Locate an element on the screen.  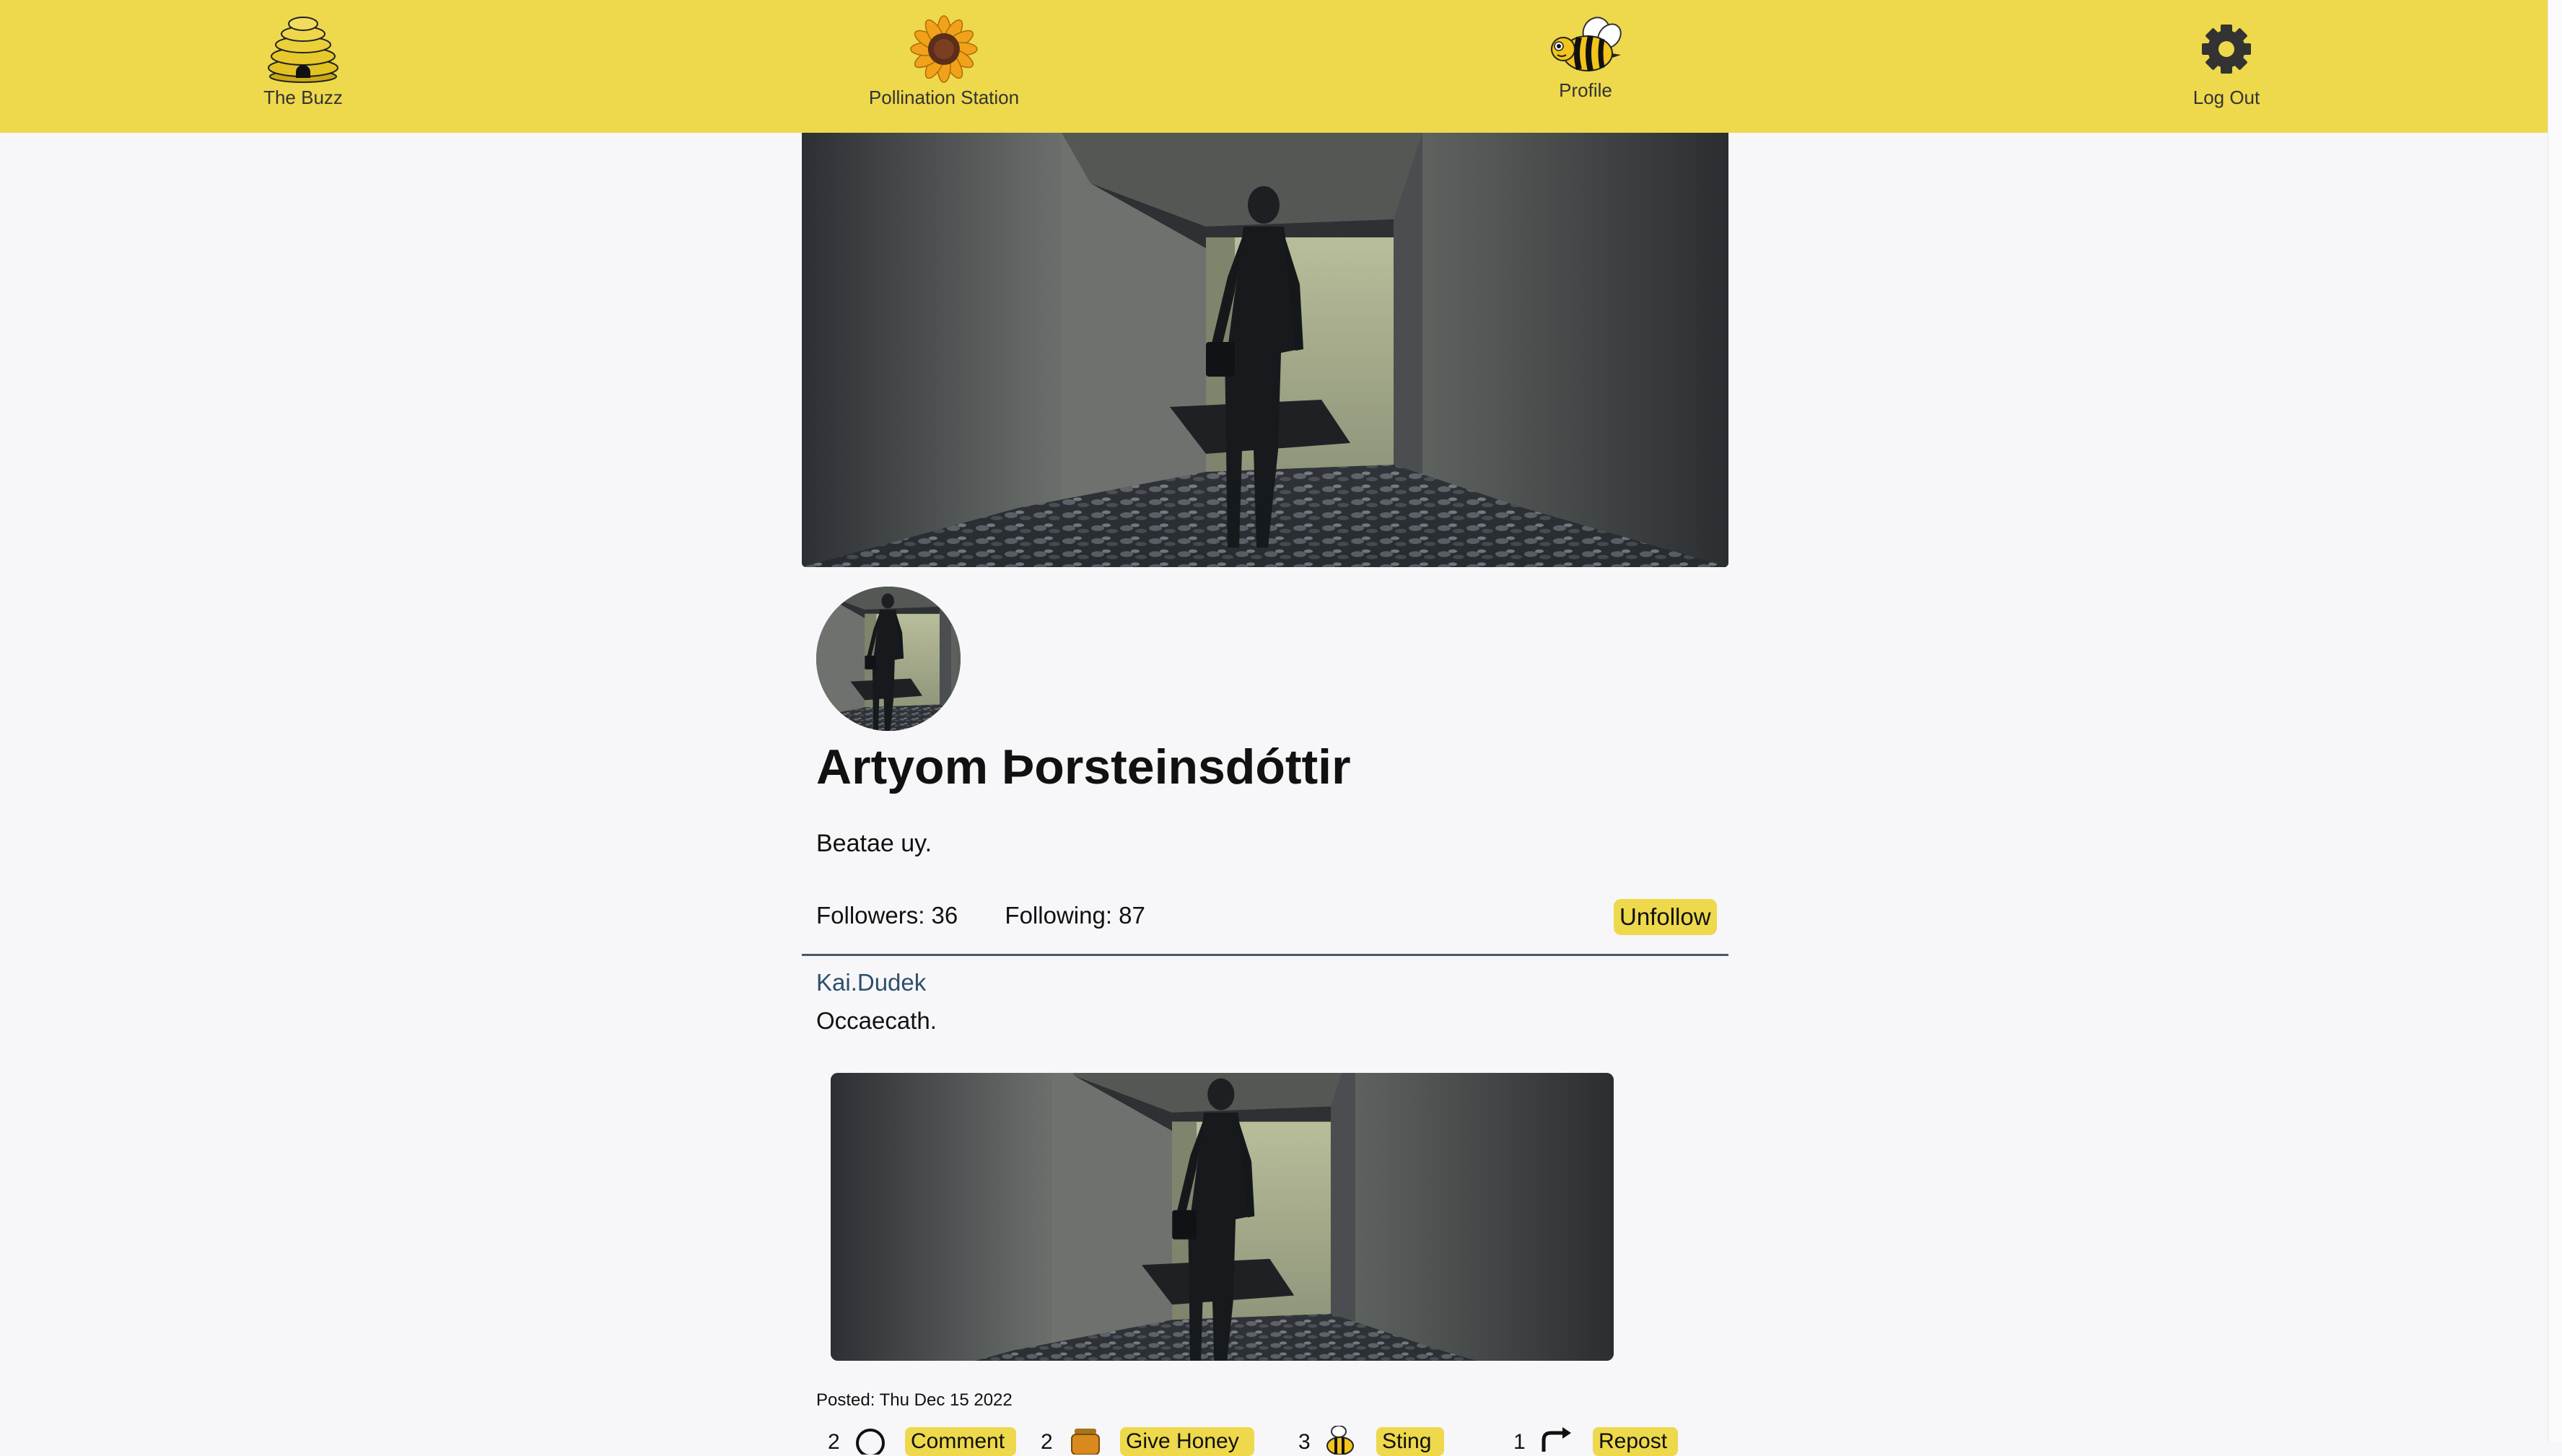
page-scrollbar is located at coordinates (2555, 721).